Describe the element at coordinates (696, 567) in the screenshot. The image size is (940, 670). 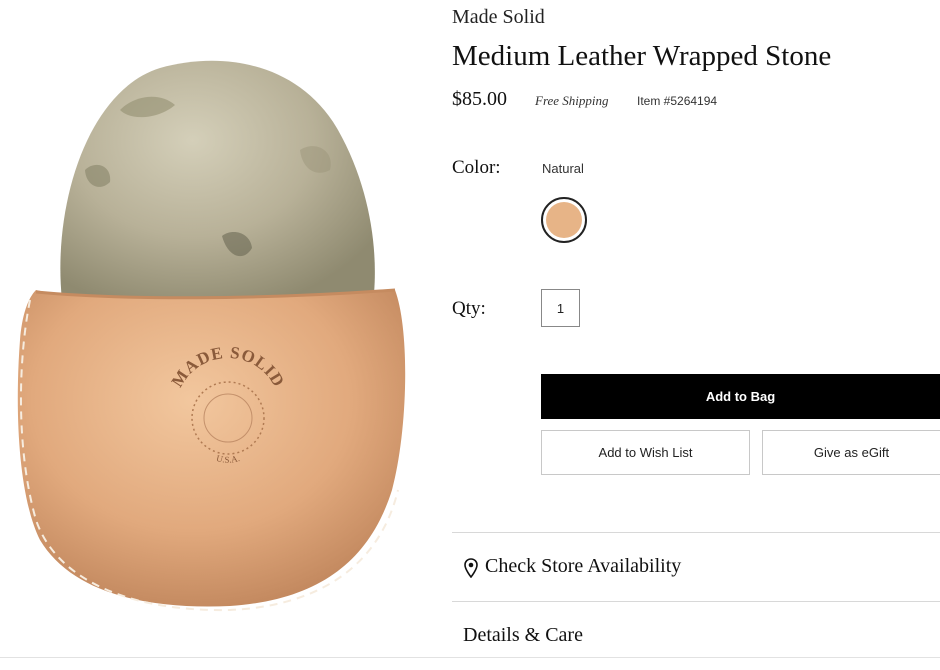
I see `check-store-availability-row: Check Store Availability` at that location.